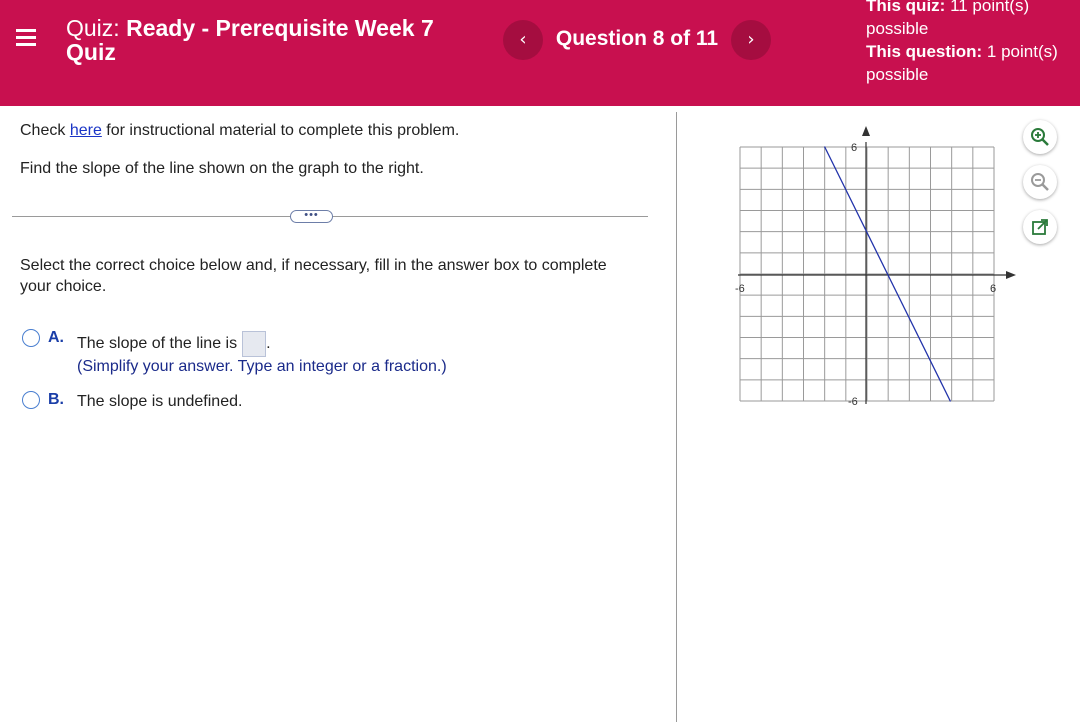 This screenshot has height=722, width=1080. What do you see at coordinates (43, 130) in the screenshot?
I see `check-prefix: Check` at bounding box center [43, 130].